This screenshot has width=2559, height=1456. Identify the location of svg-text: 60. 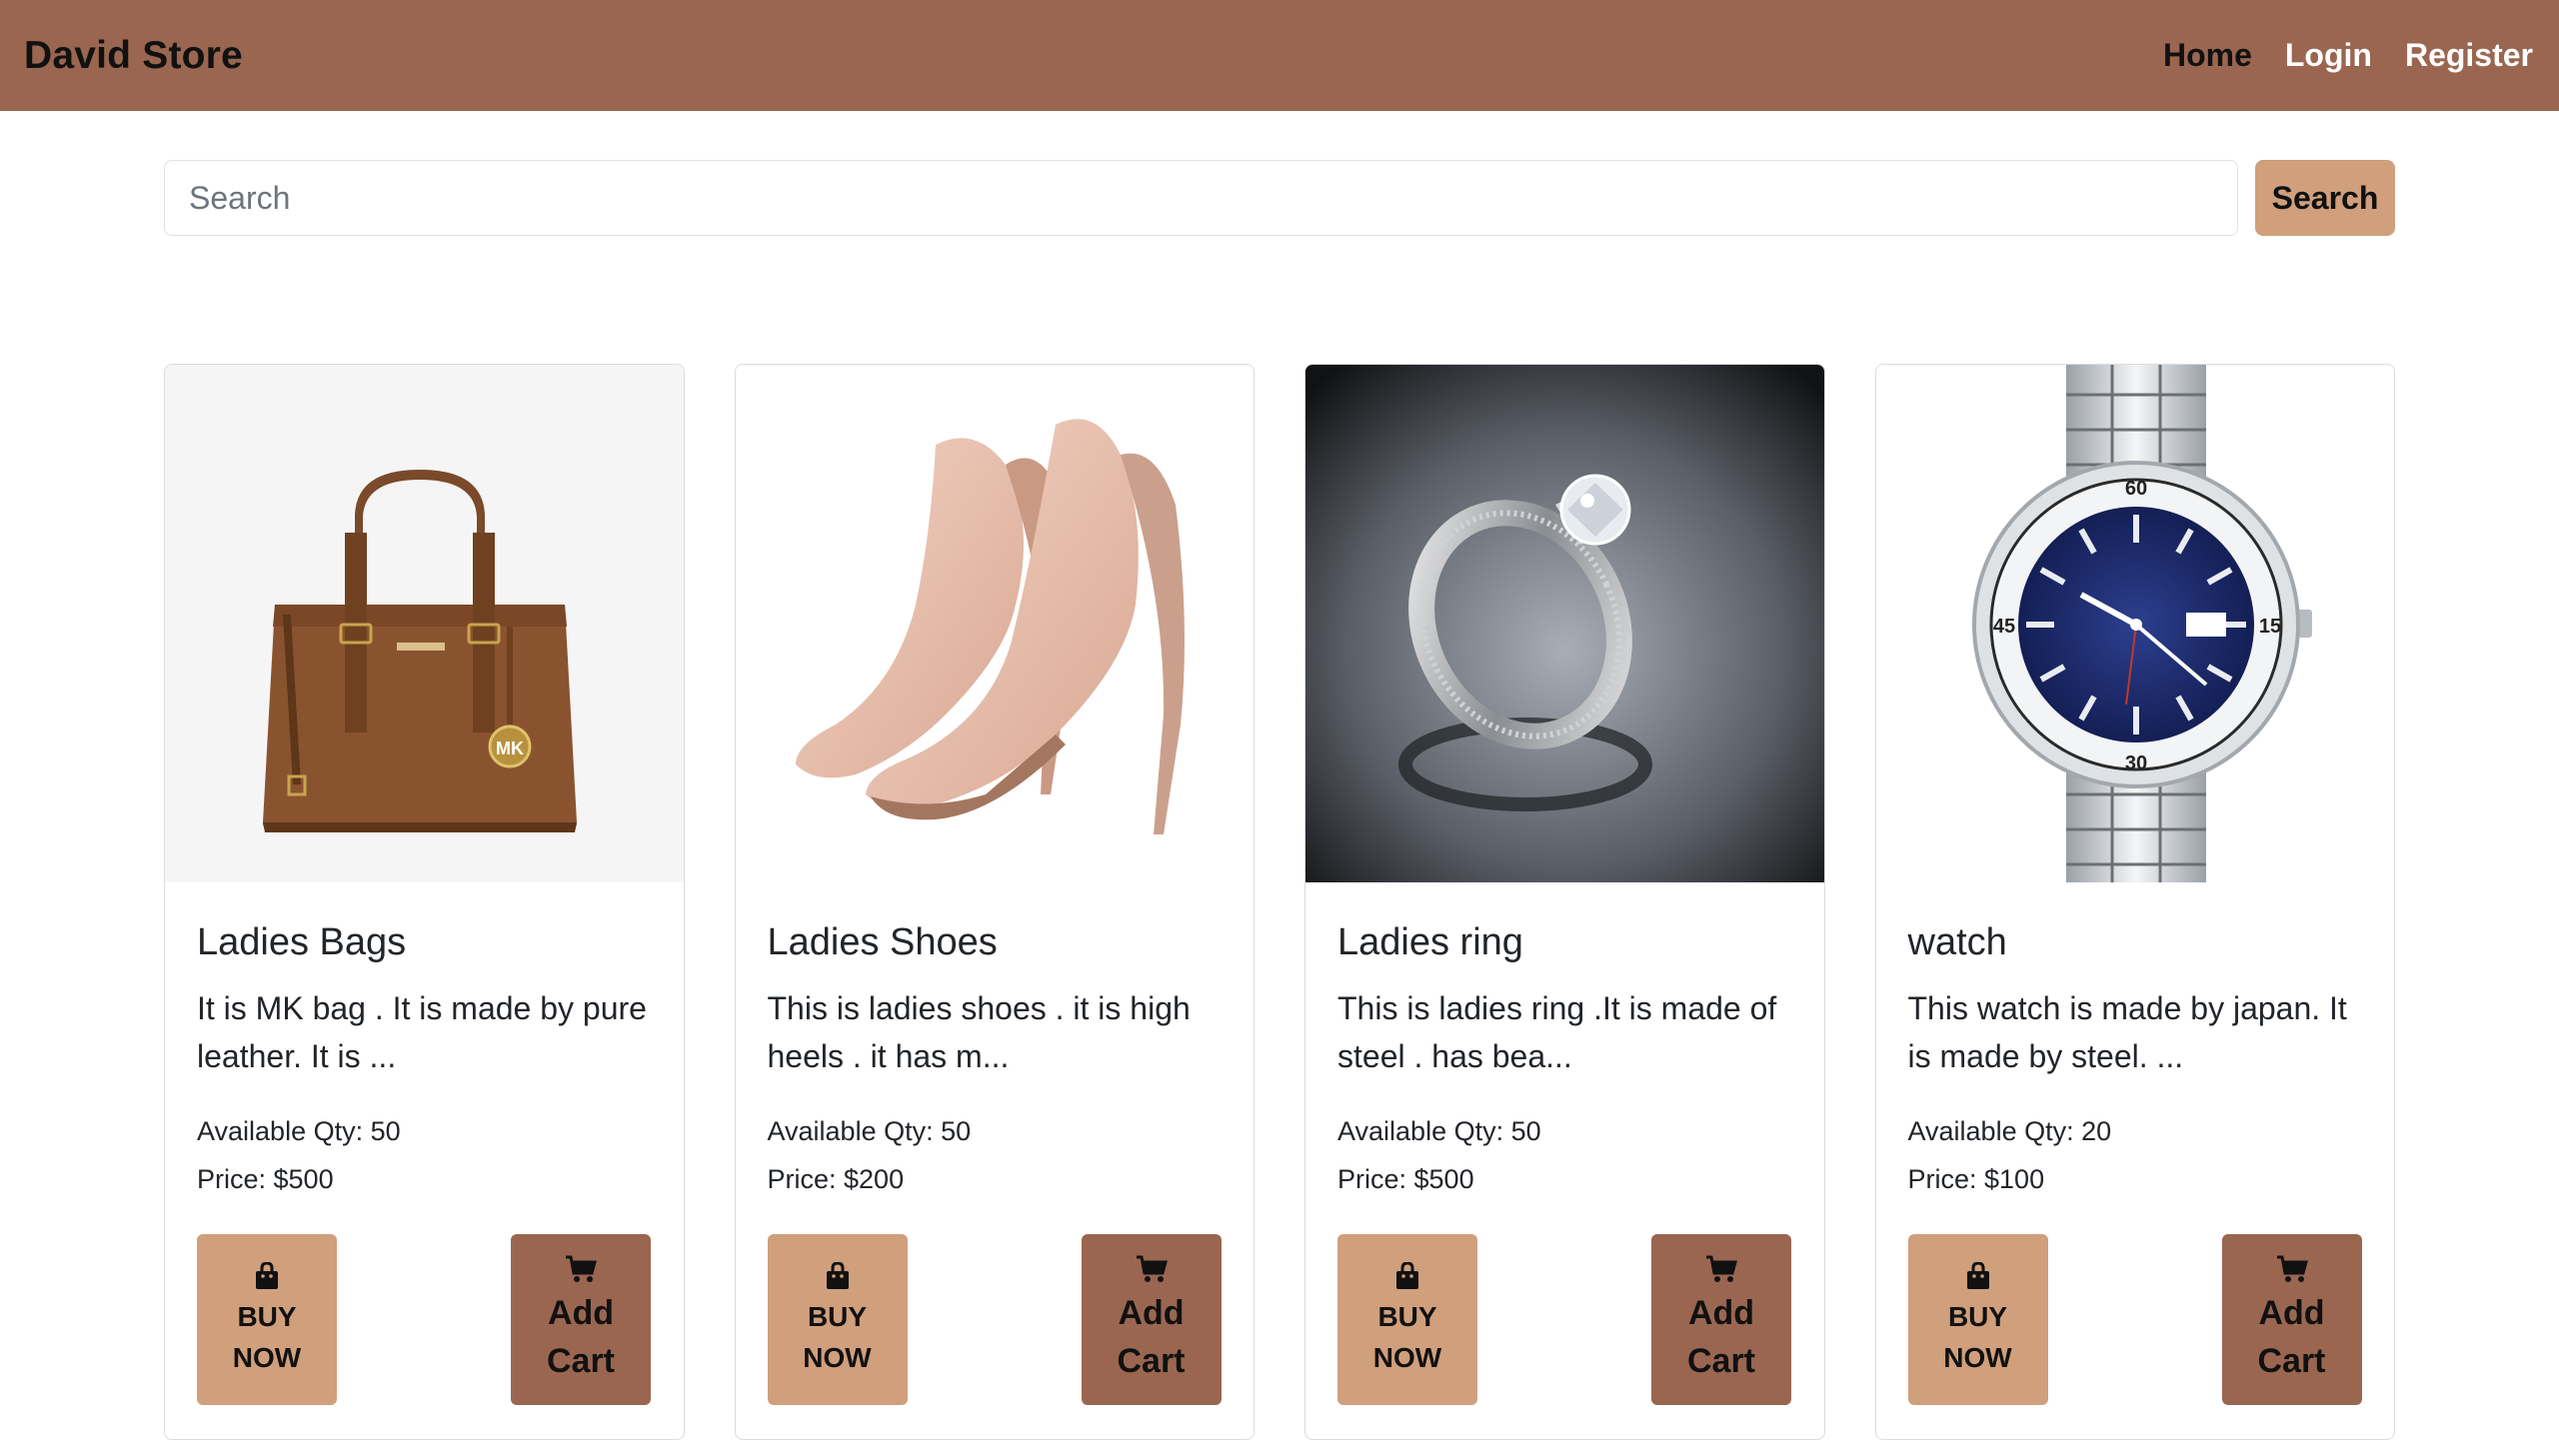
(2135, 489).